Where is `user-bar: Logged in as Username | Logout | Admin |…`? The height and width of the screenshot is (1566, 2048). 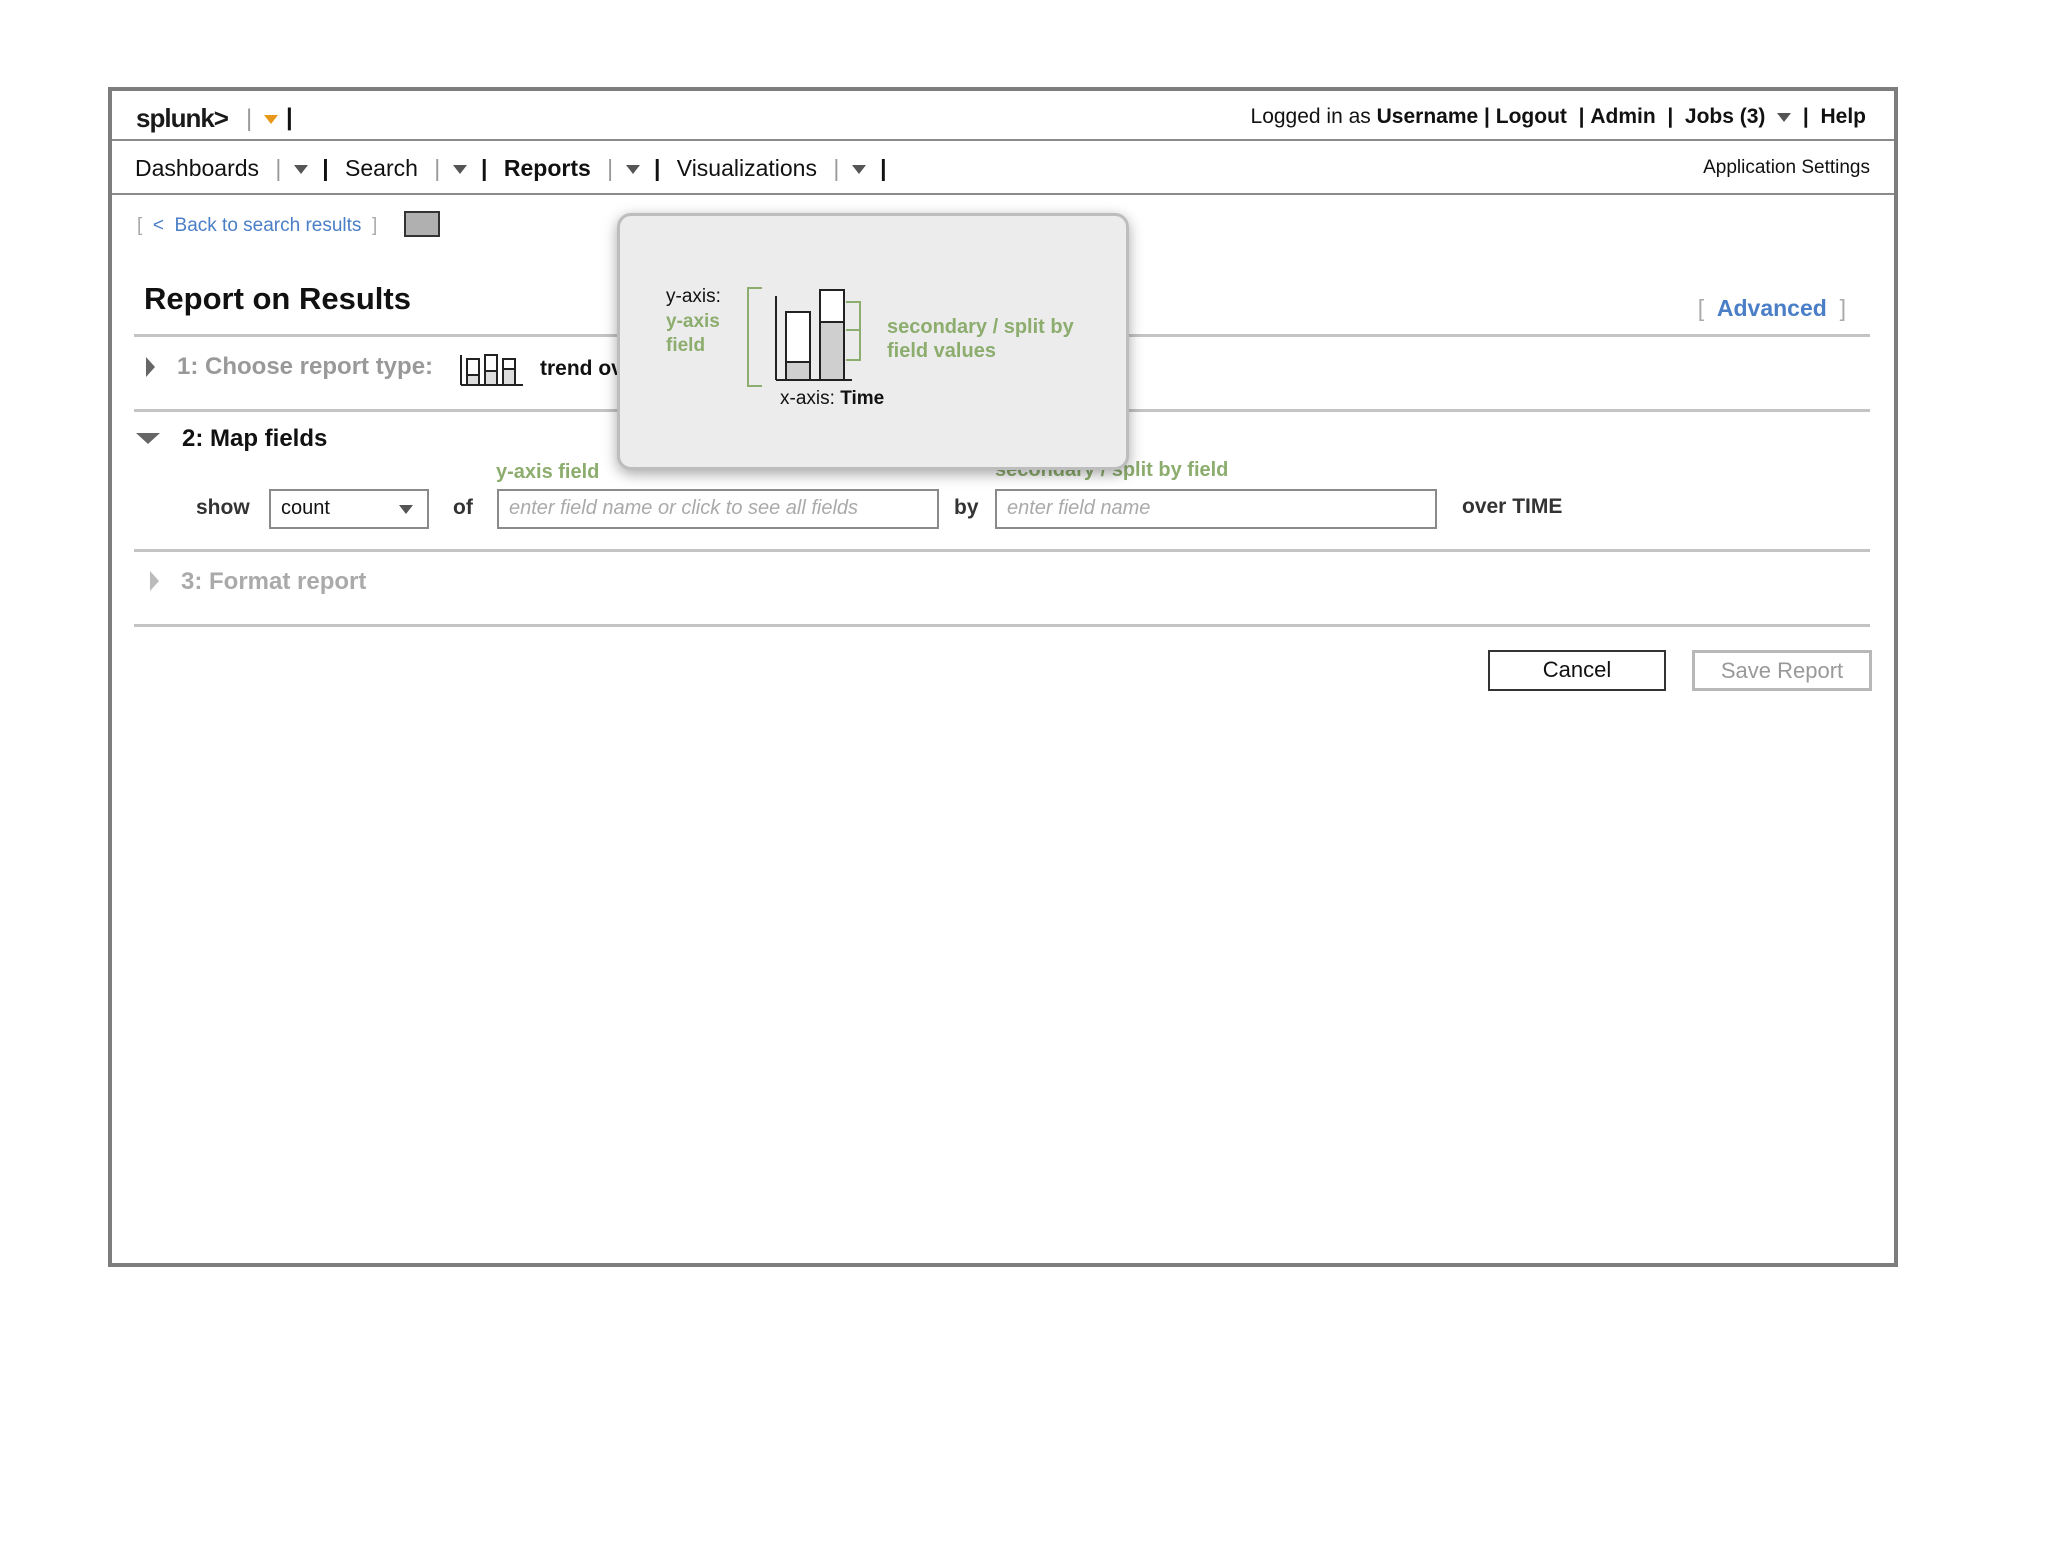 user-bar: Logged in as Username | Logout | Admin |… is located at coordinates (1558, 116).